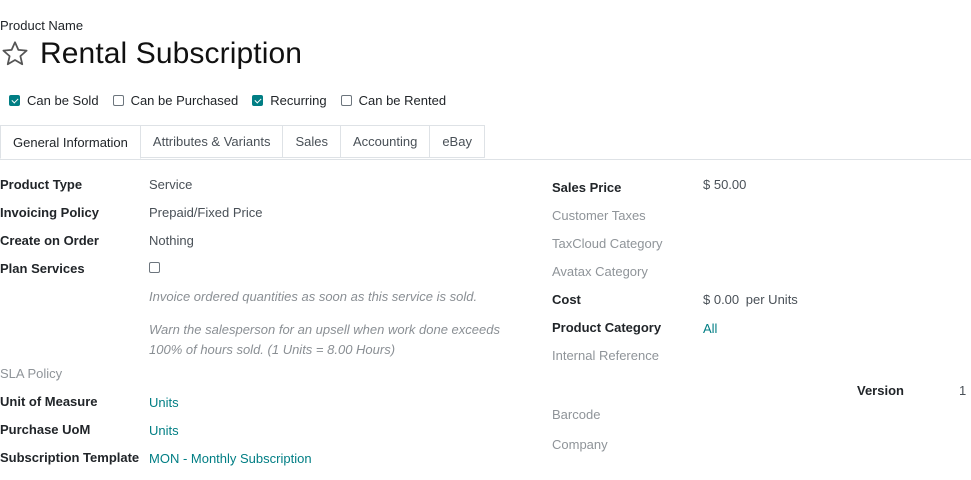  I want to click on tab-attributes-variants: Attributes & Variants, so click(212, 141).